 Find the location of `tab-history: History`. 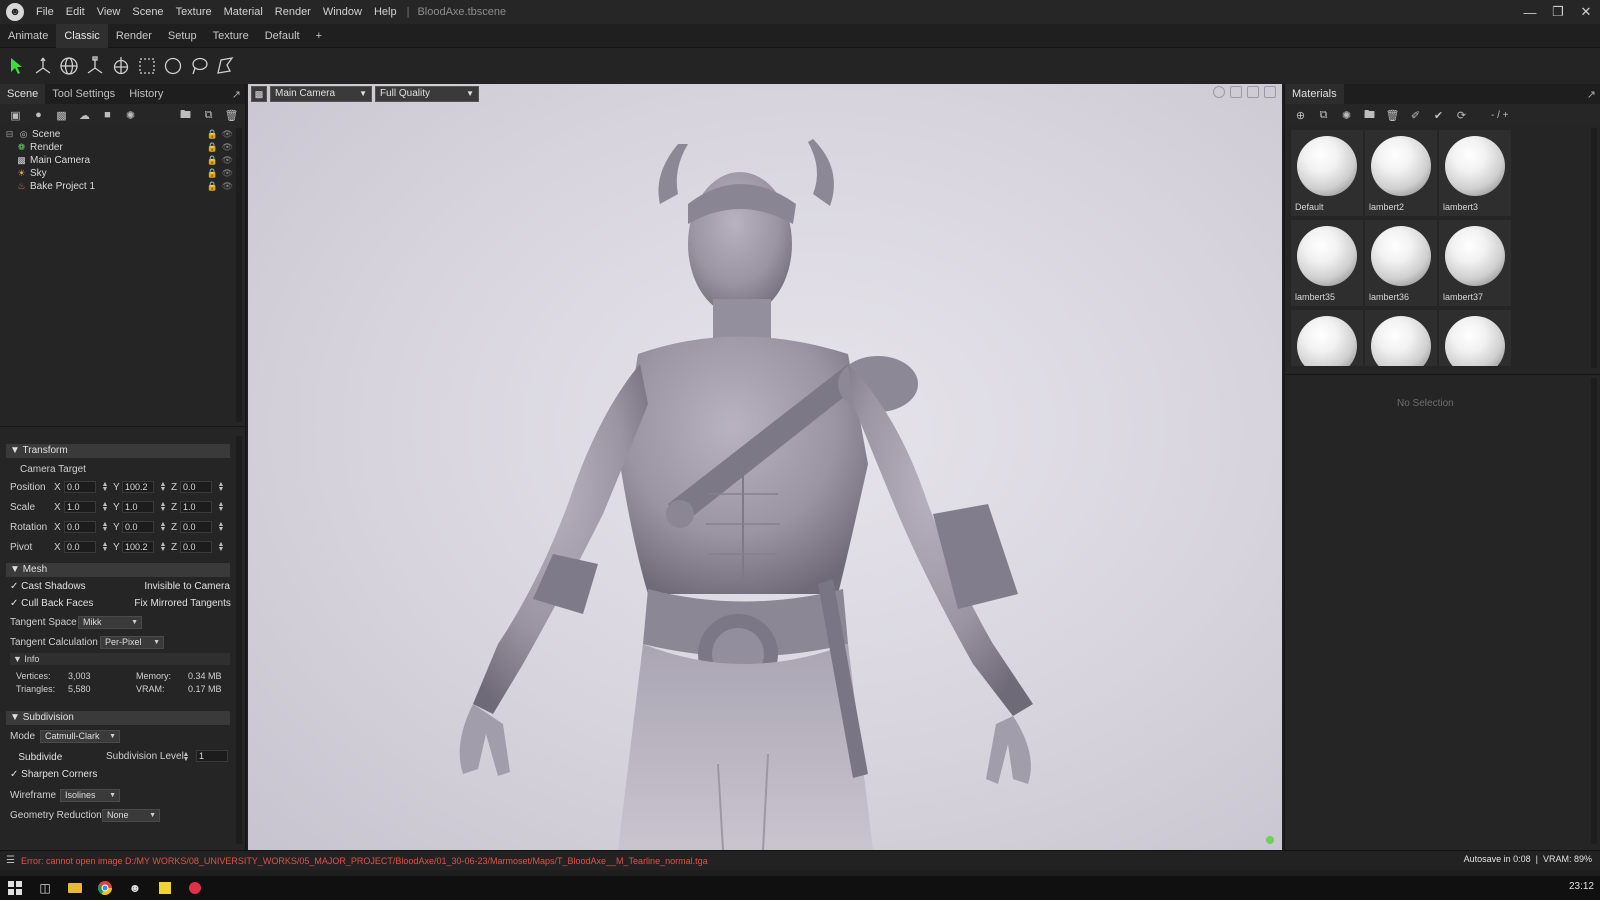

tab-history: History is located at coordinates (146, 94).